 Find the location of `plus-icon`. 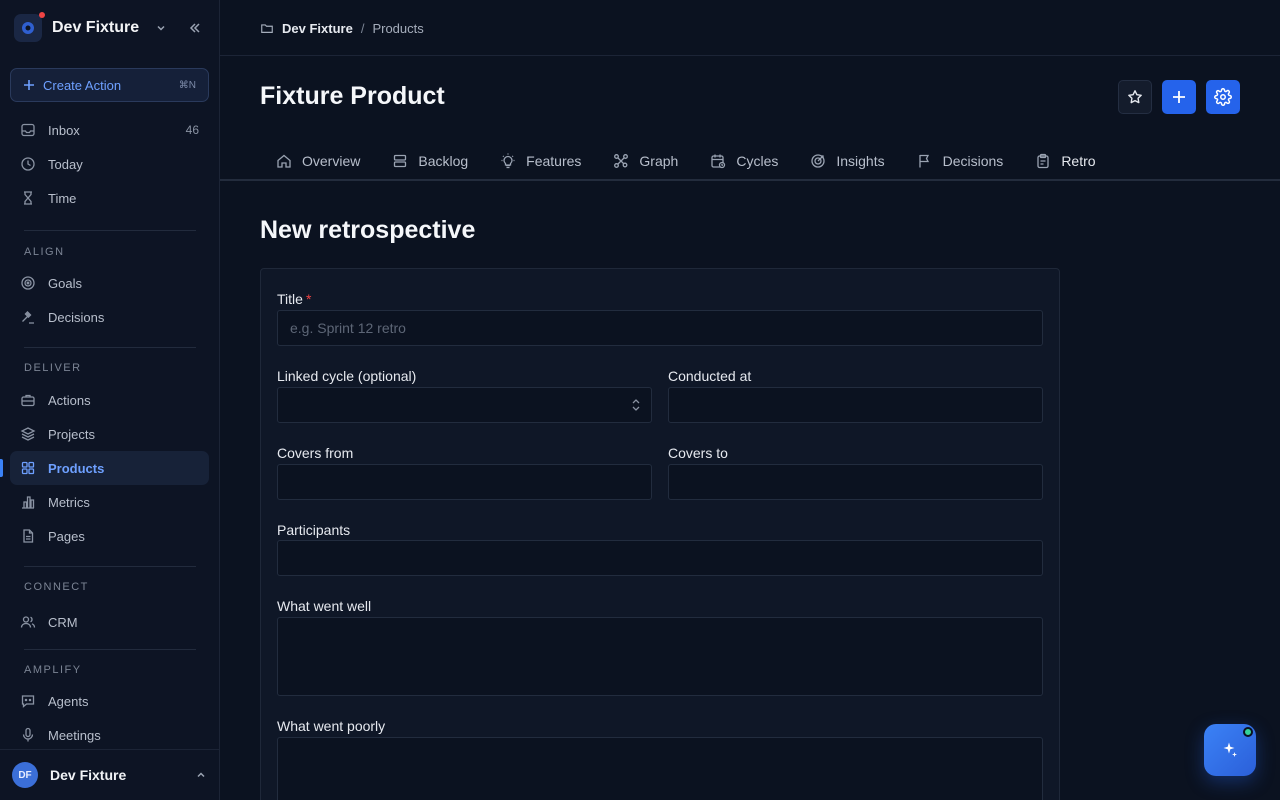

plus-icon is located at coordinates (1179, 97).